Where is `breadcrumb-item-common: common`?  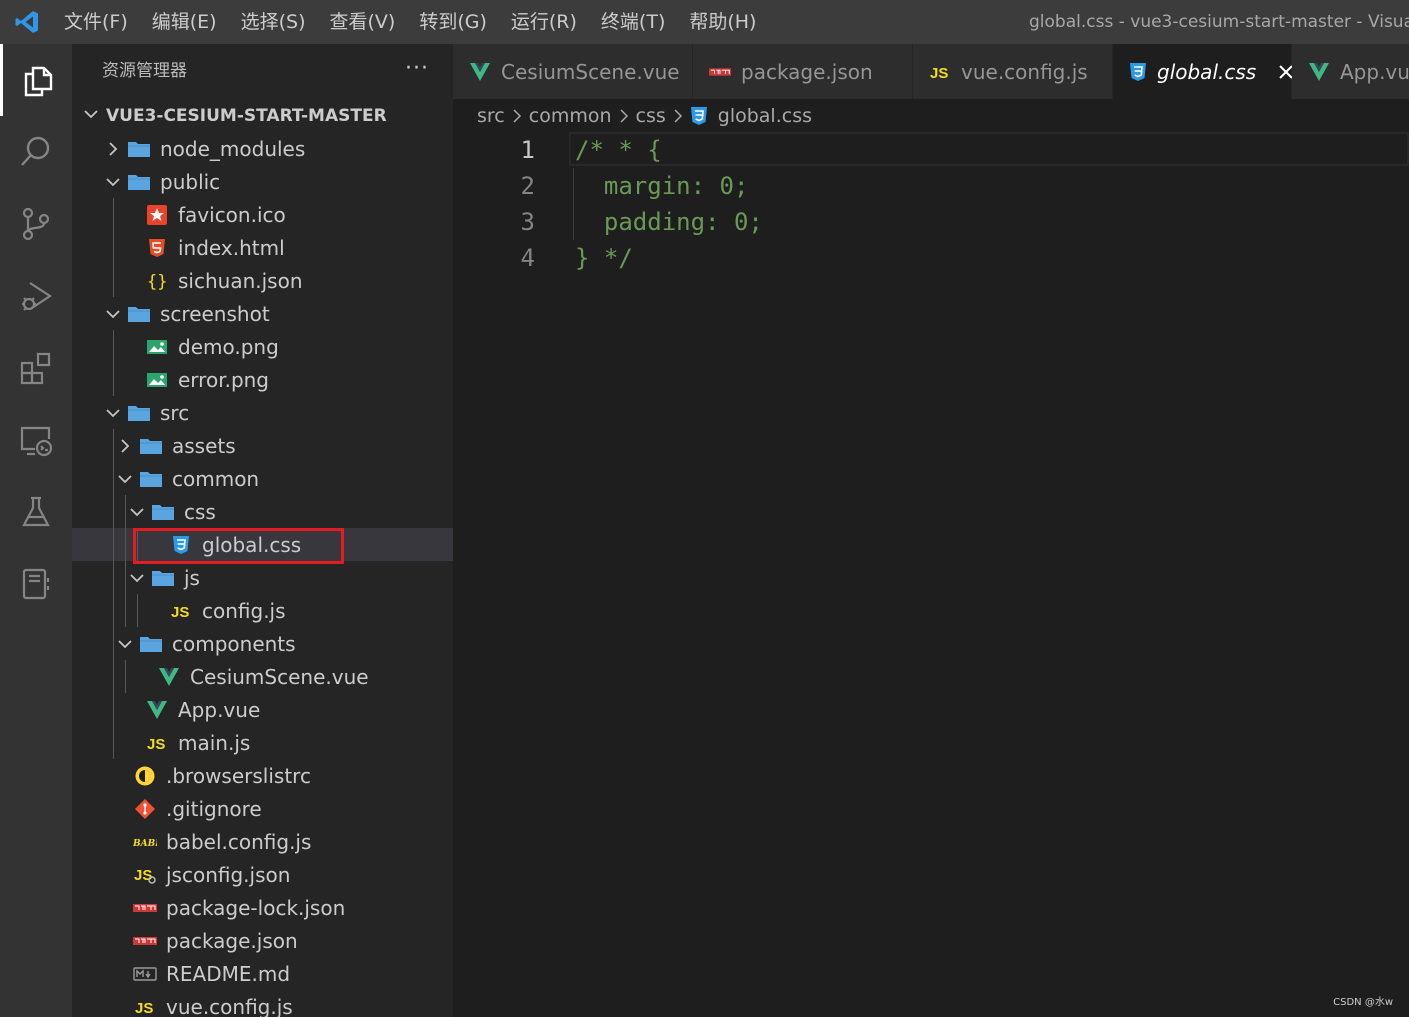 breadcrumb-item-common: common is located at coordinates (570, 116).